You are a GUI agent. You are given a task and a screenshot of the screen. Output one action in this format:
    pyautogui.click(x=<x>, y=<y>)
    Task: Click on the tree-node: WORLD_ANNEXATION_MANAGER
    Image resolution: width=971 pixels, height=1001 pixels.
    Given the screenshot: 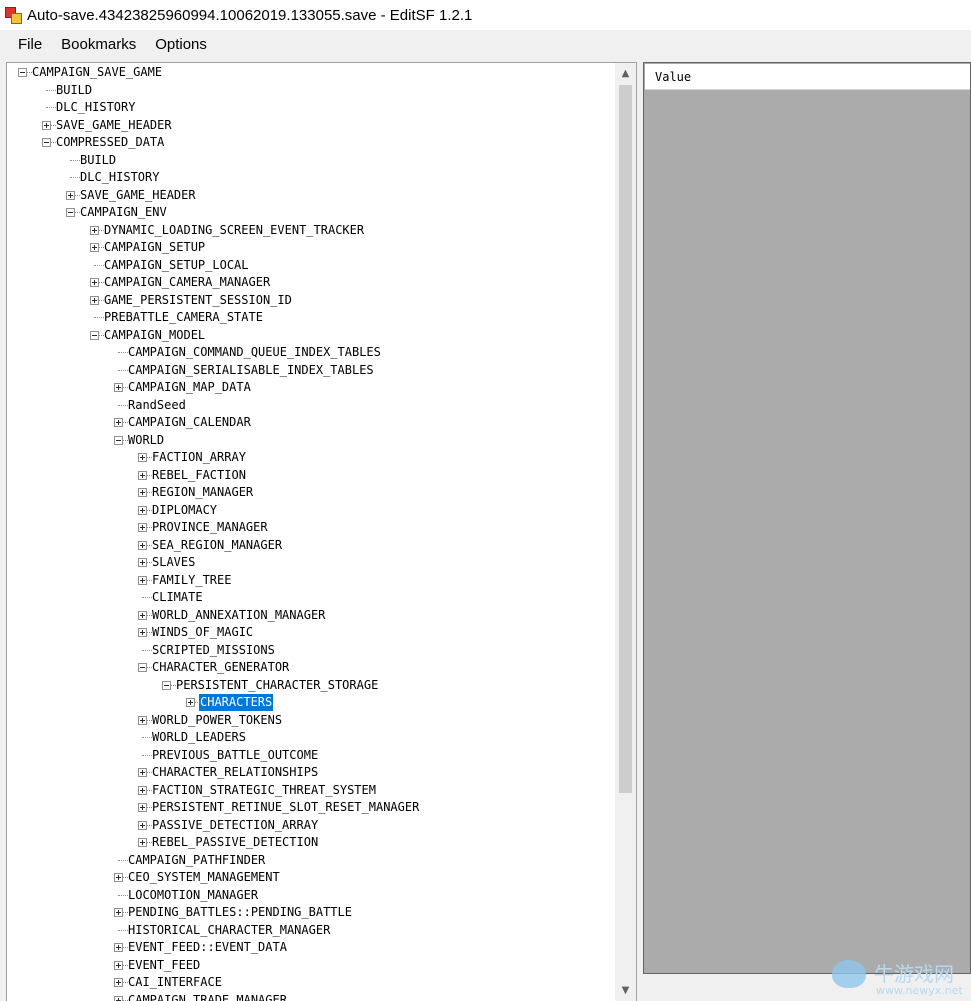 What is the action you would take?
    pyautogui.click(x=310, y=615)
    